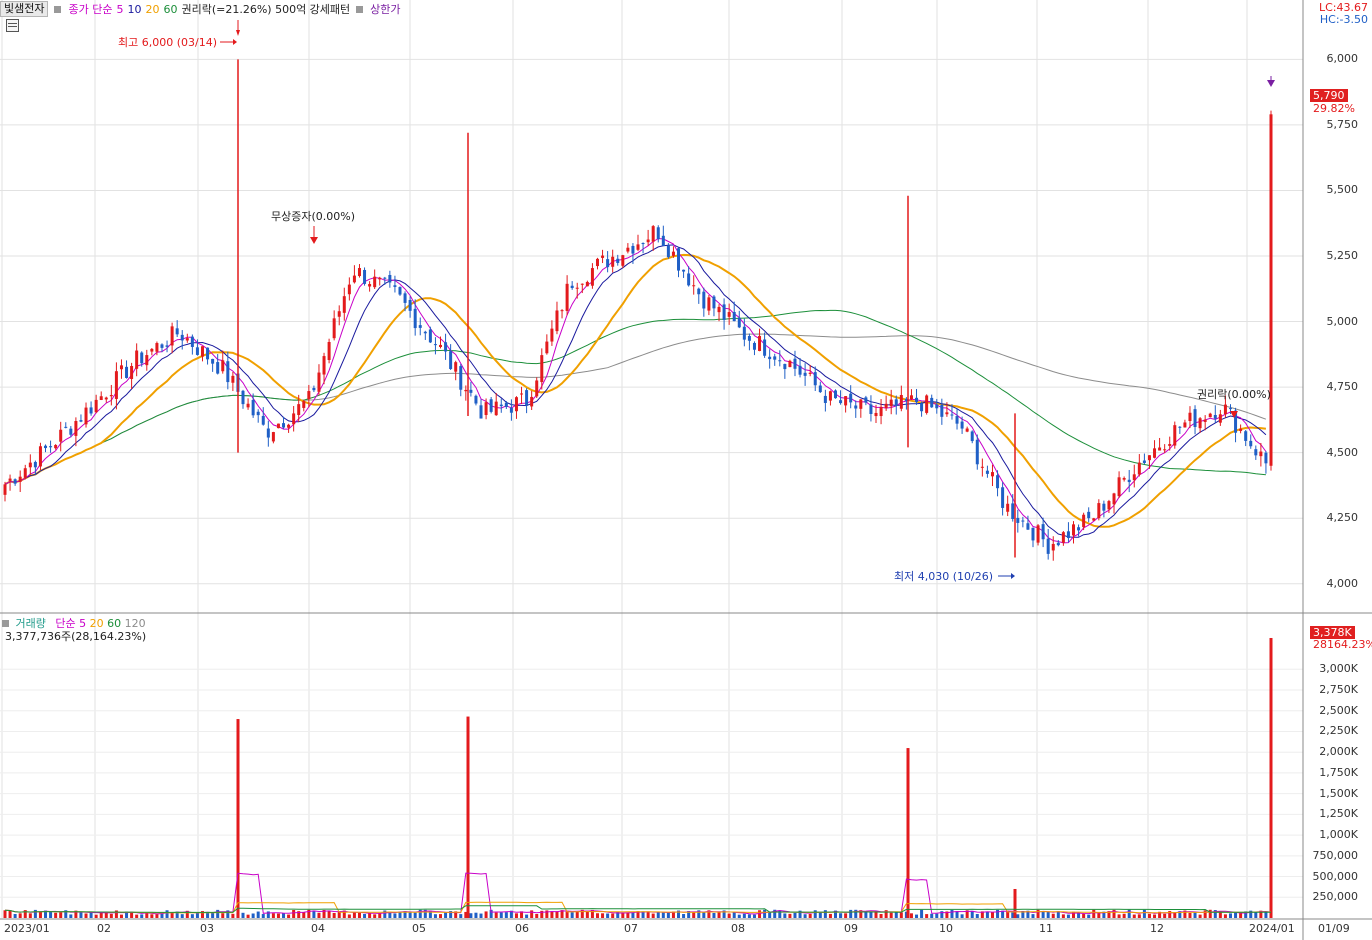  What do you see at coordinates (82, 623) in the screenshot?
I see `vma5-period: 5` at bounding box center [82, 623].